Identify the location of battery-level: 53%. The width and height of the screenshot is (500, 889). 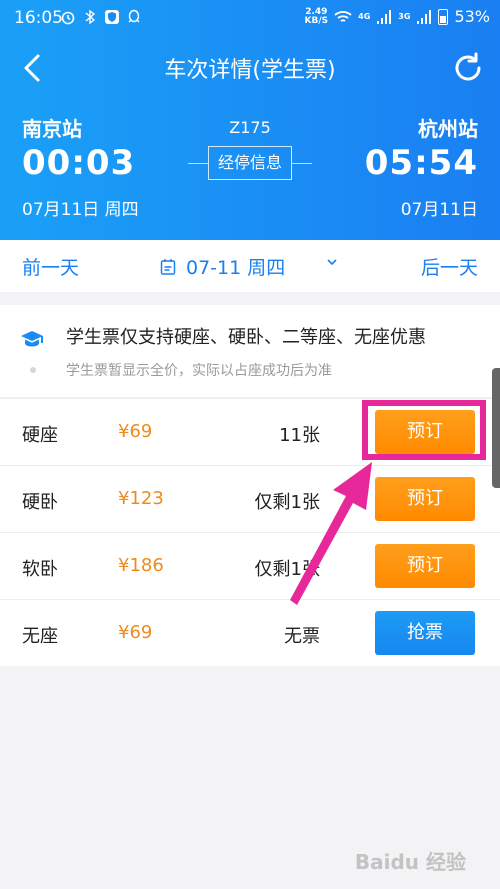
(472, 16).